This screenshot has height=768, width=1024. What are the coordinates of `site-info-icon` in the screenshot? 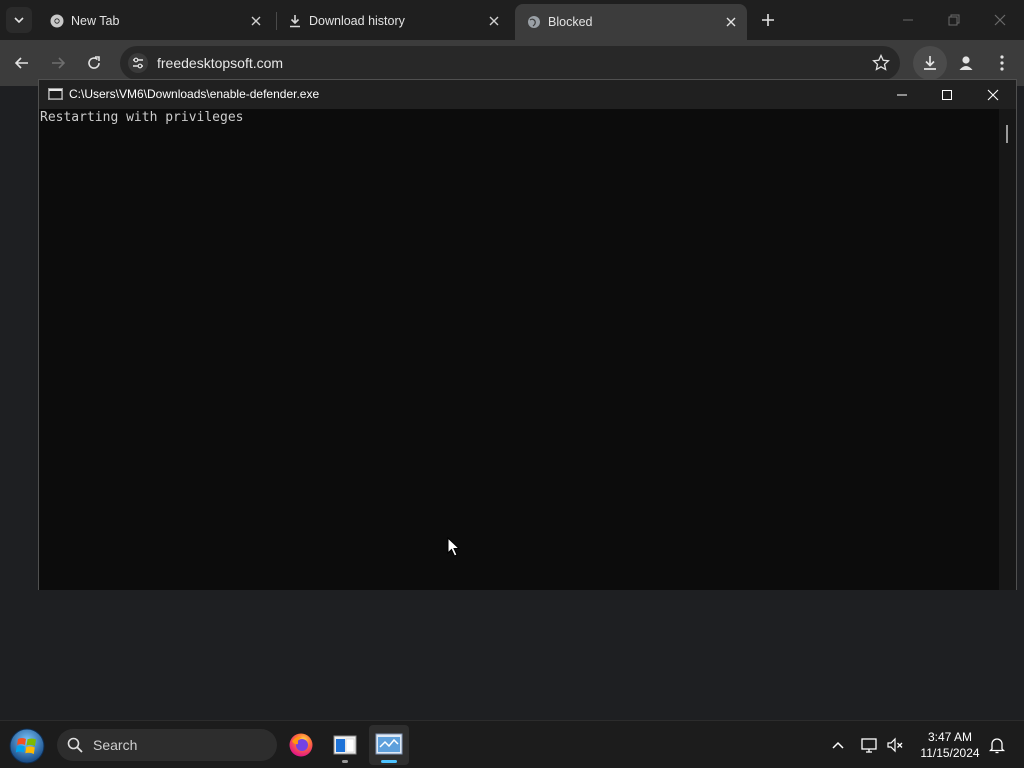 It's located at (138, 63).